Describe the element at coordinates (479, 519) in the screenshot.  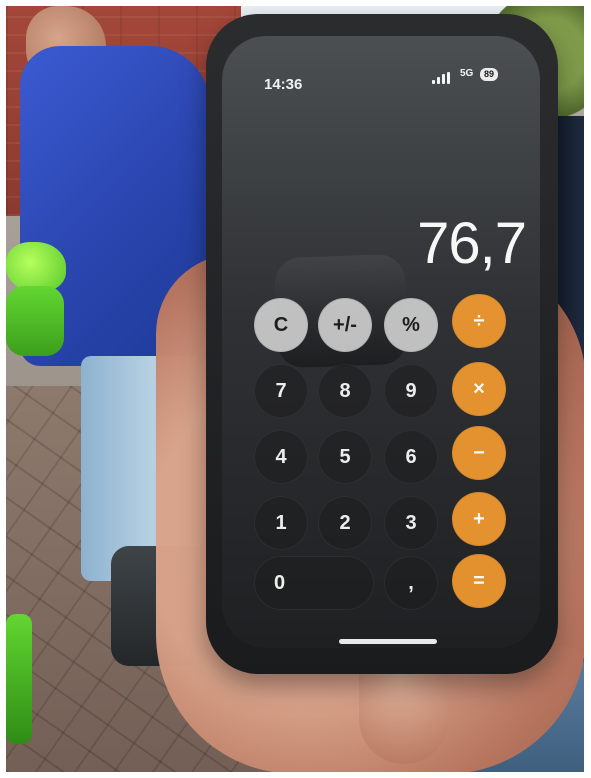
I see `plus-button: +` at that location.